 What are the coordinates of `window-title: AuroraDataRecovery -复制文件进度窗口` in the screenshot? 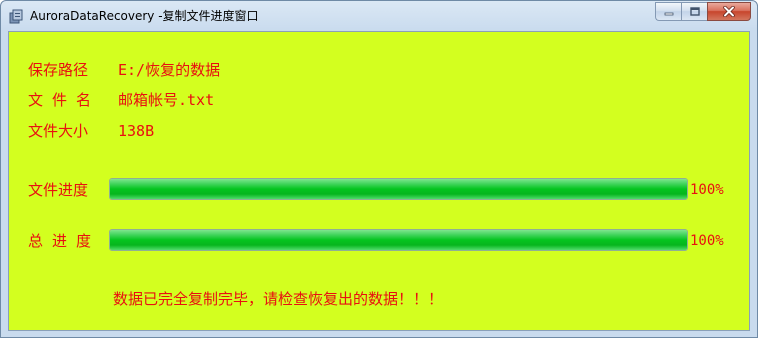 It's located at (144, 16).